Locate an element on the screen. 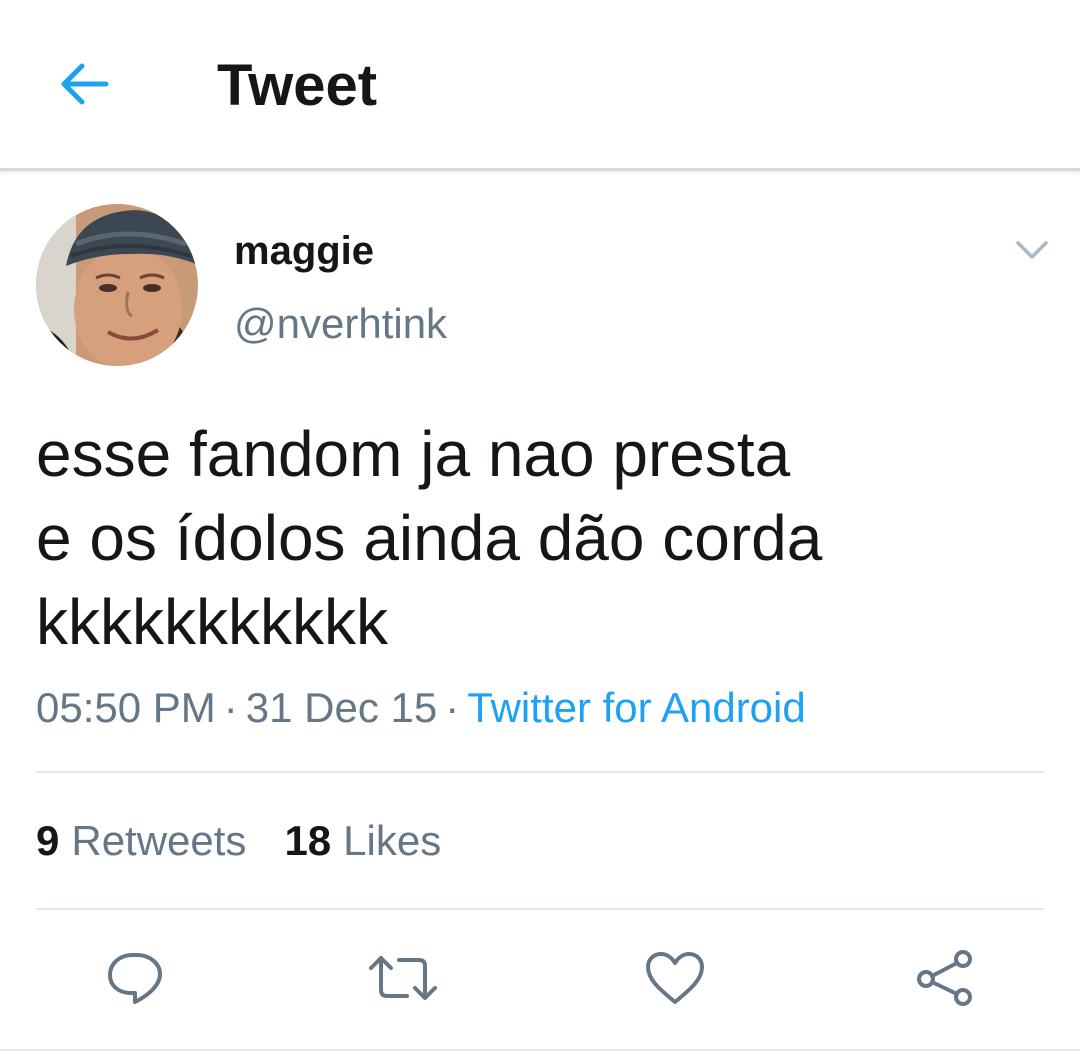  reply-icon is located at coordinates (135, 978).